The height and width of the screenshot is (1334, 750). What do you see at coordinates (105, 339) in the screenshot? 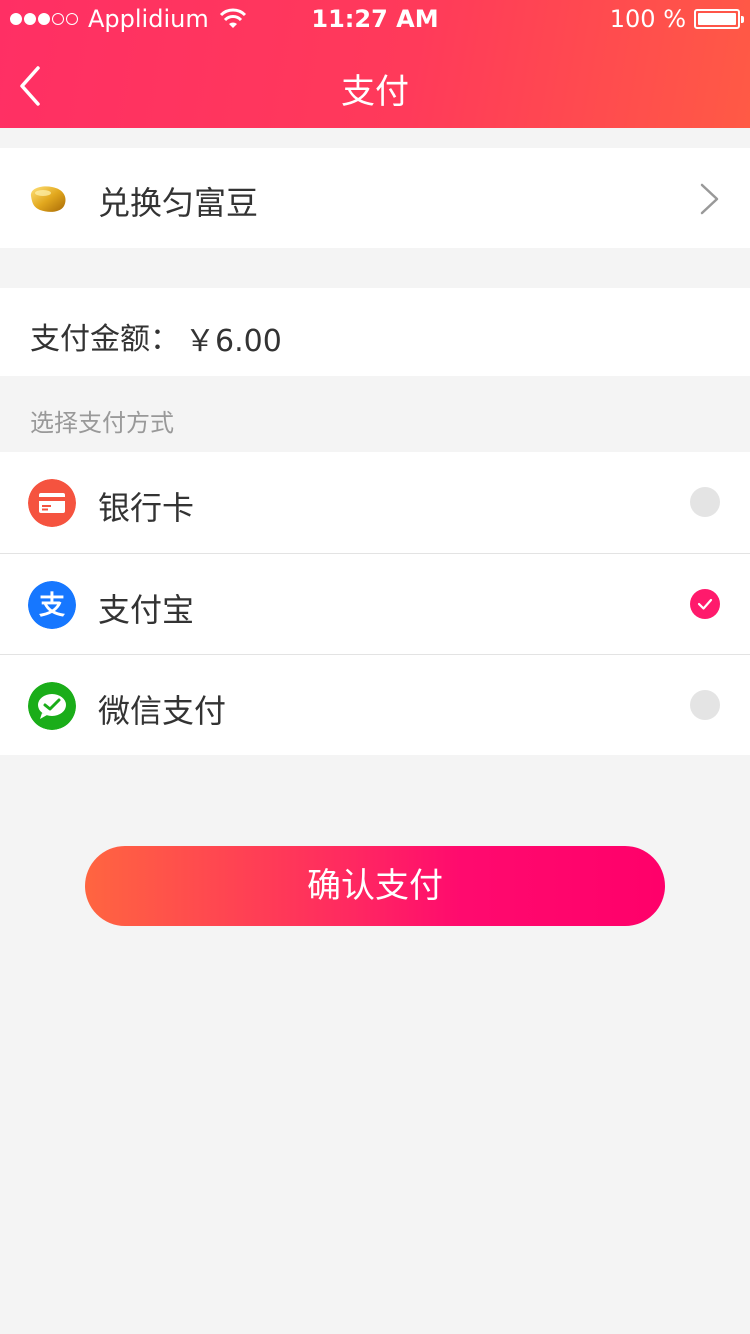
I see `amount-label: 支付金额：` at bounding box center [105, 339].